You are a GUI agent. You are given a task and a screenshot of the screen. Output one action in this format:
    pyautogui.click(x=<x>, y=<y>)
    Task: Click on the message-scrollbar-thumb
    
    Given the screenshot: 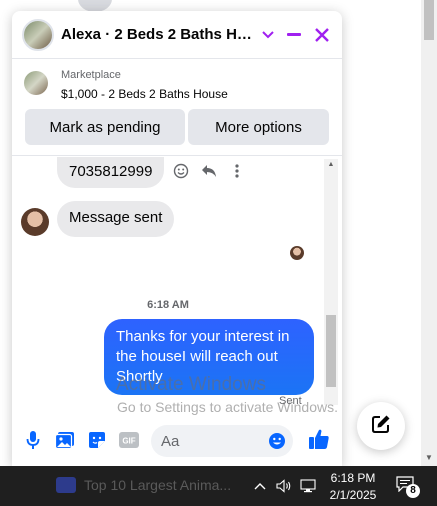 What is the action you would take?
    pyautogui.click(x=331, y=351)
    